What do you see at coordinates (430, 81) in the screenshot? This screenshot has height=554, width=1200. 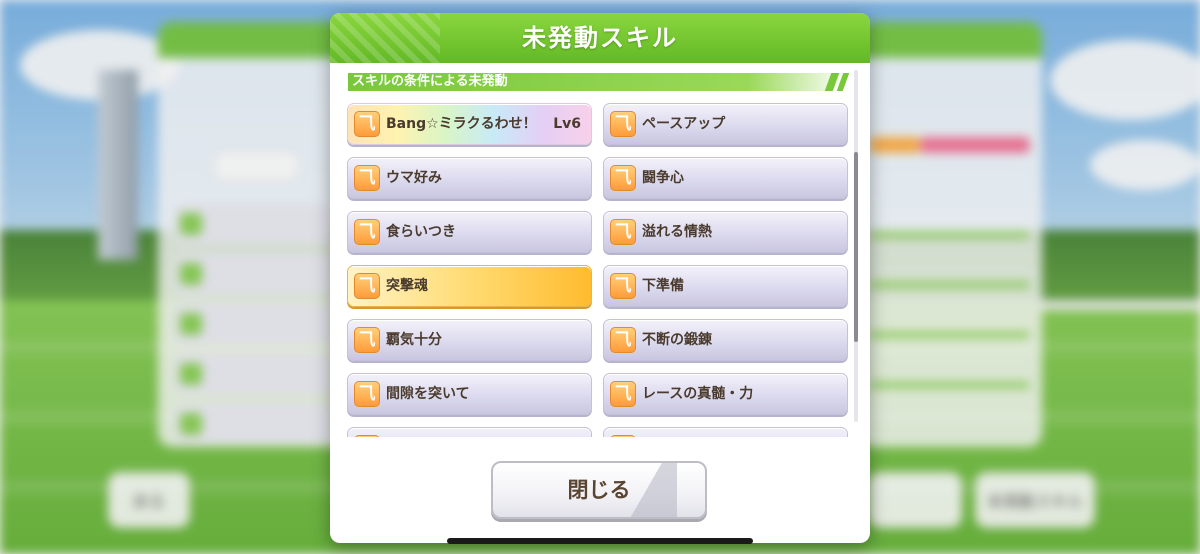 I see `section-label: スキルの条件による未発動` at bounding box center [430, 81].